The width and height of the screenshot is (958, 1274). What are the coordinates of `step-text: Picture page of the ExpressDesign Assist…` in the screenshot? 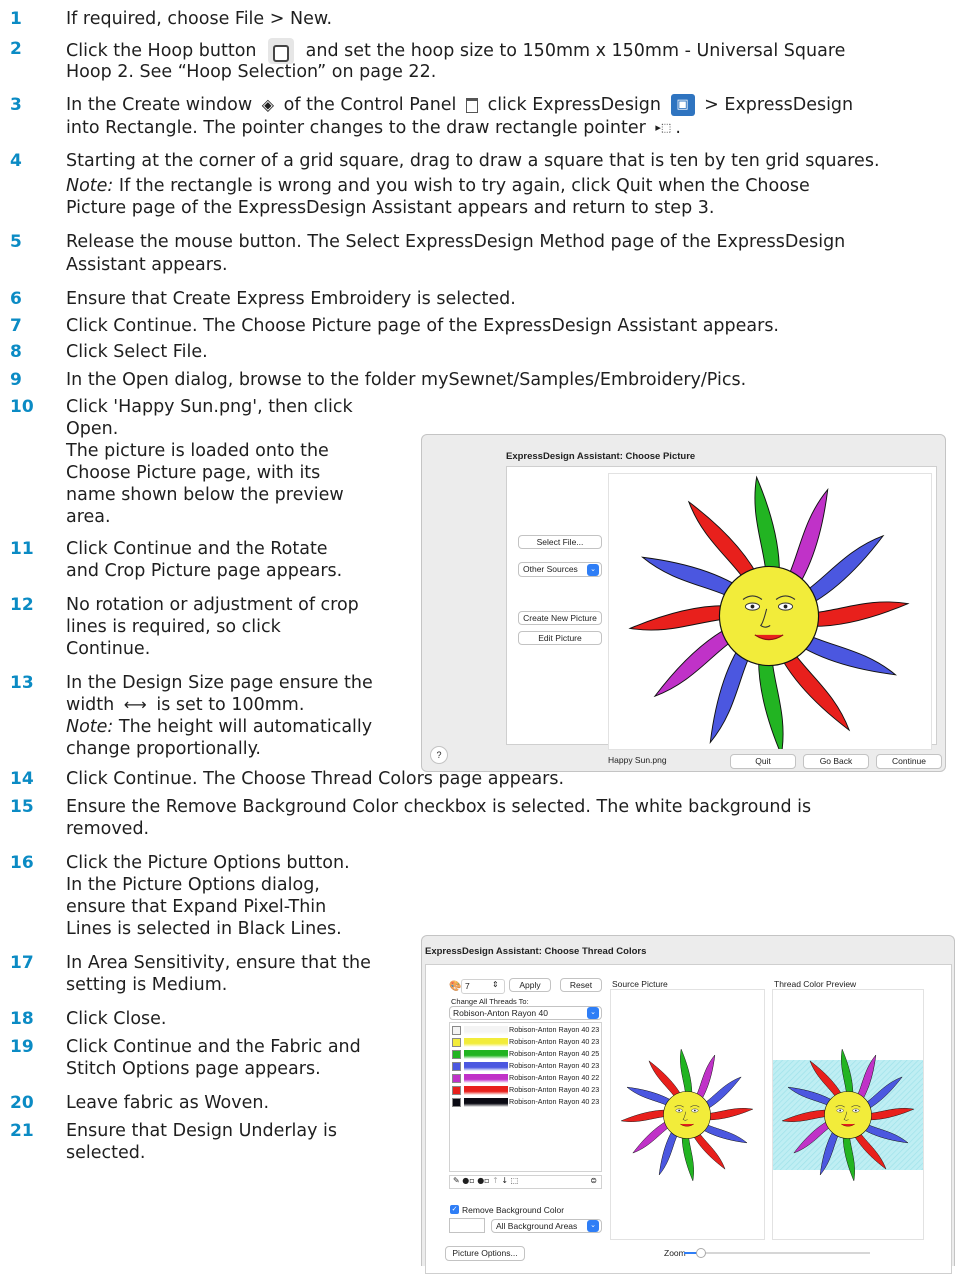 It's located at (390, 208).